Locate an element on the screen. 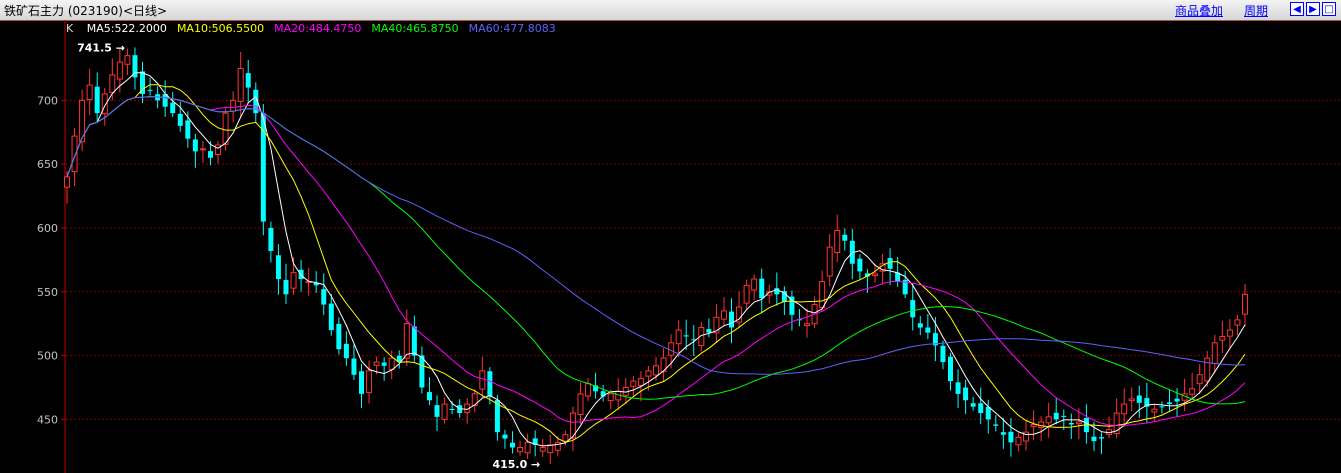  compare-commodity-link: 商品叠加 is located at coordinates (1199, 10).